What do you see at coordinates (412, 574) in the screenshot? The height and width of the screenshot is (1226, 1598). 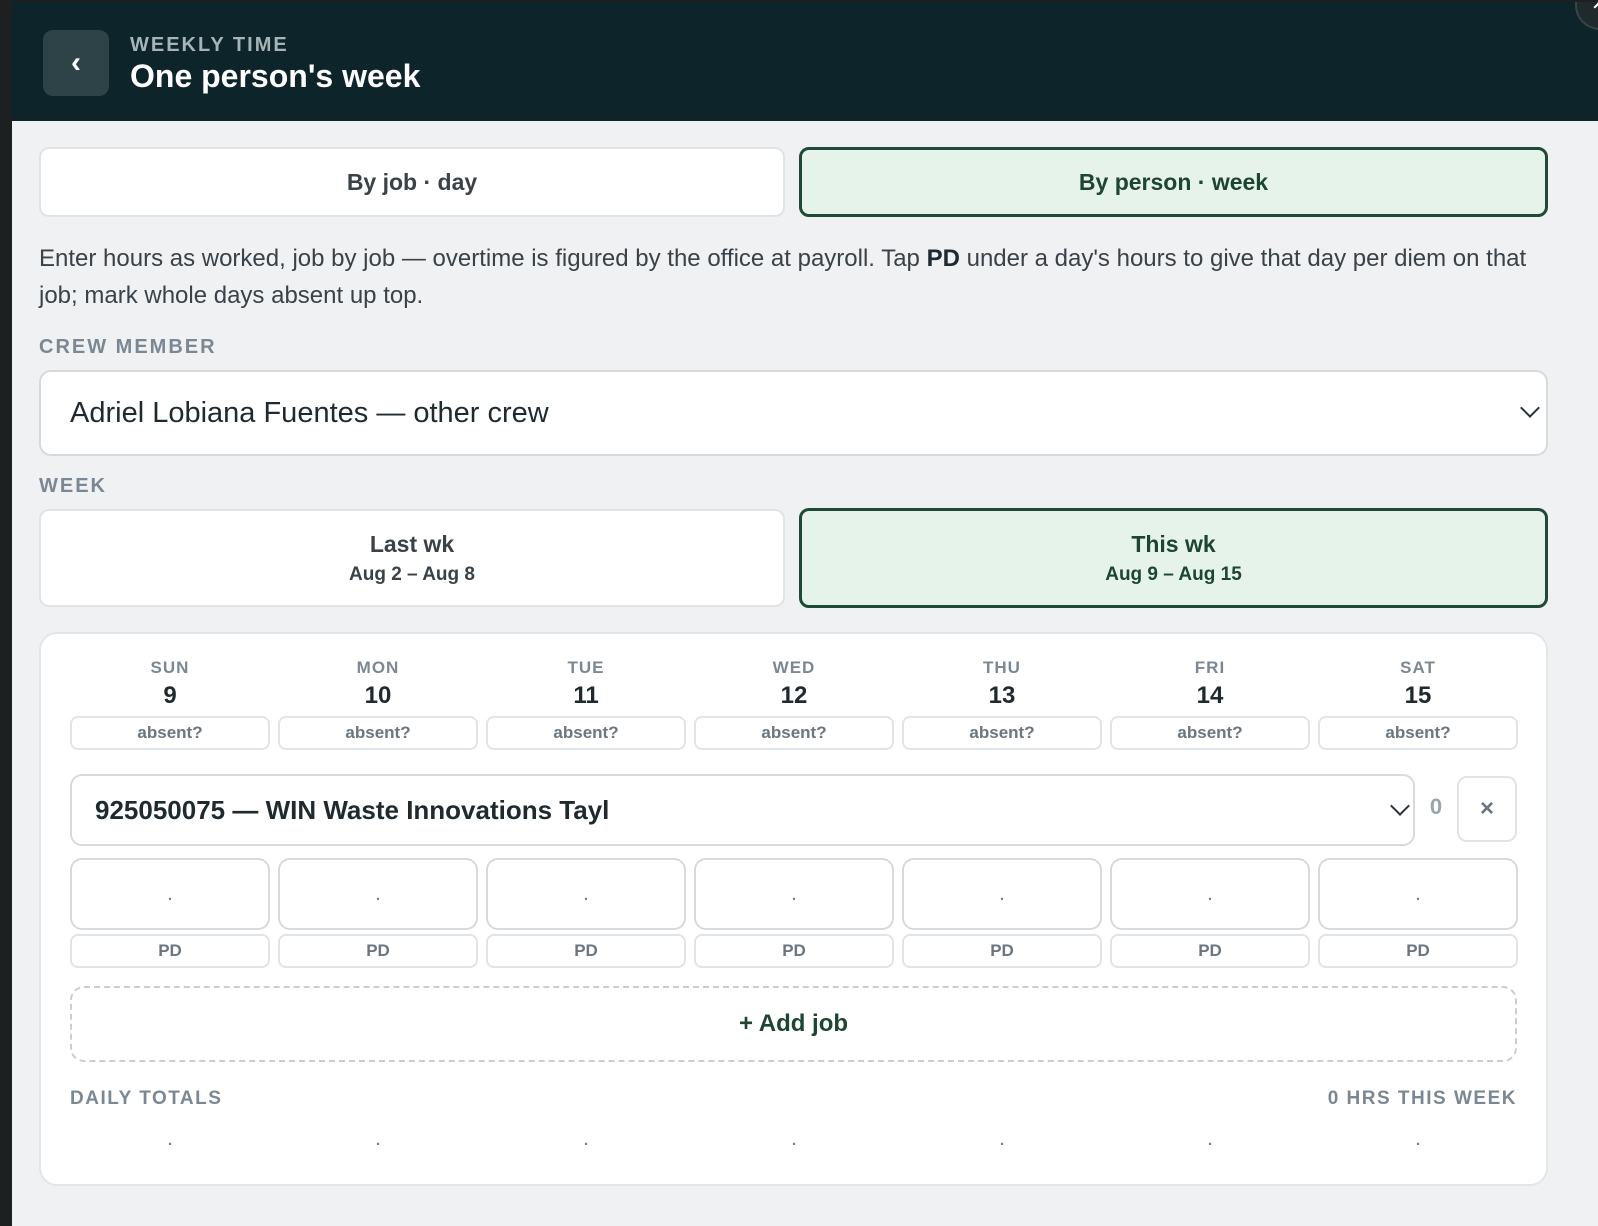 I see `week-last-range: Aug 2 – Aug 8` at bounding box center [412, 574].